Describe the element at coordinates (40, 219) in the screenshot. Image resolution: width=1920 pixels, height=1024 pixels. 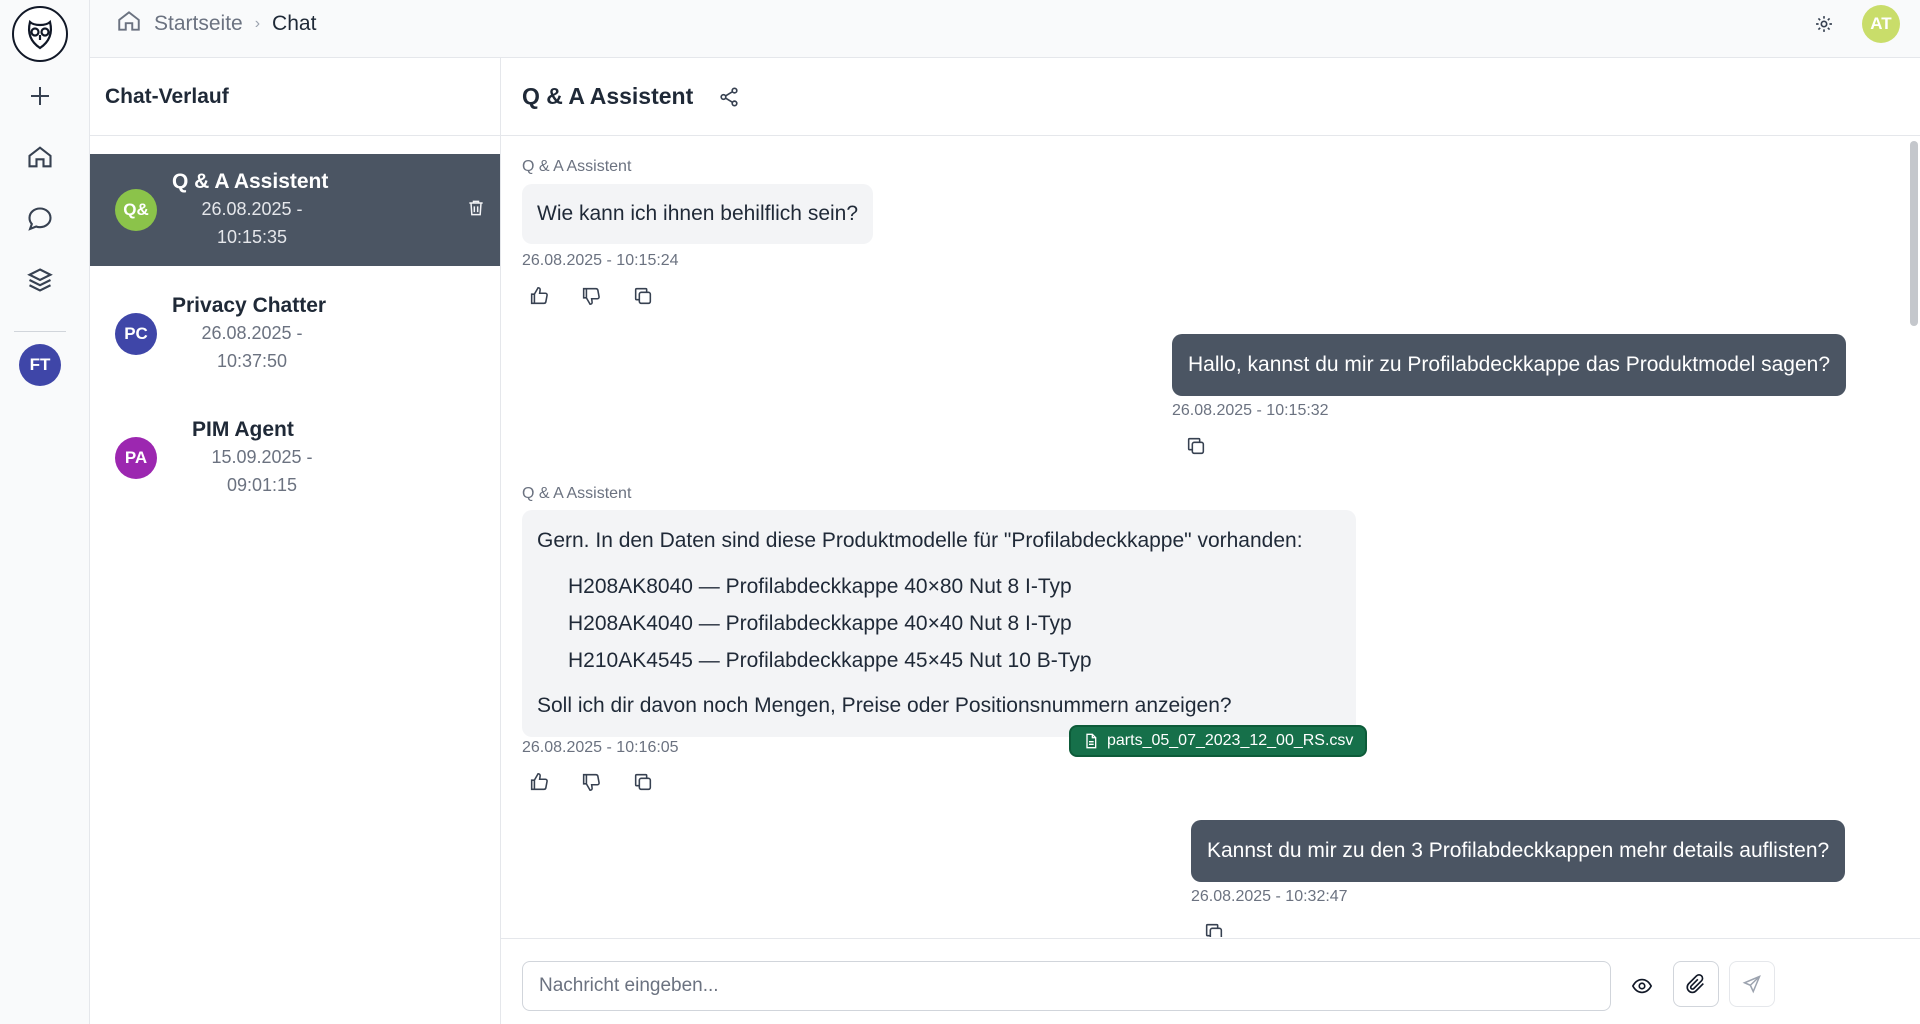
I see `chat-bubble-icon` at that location.